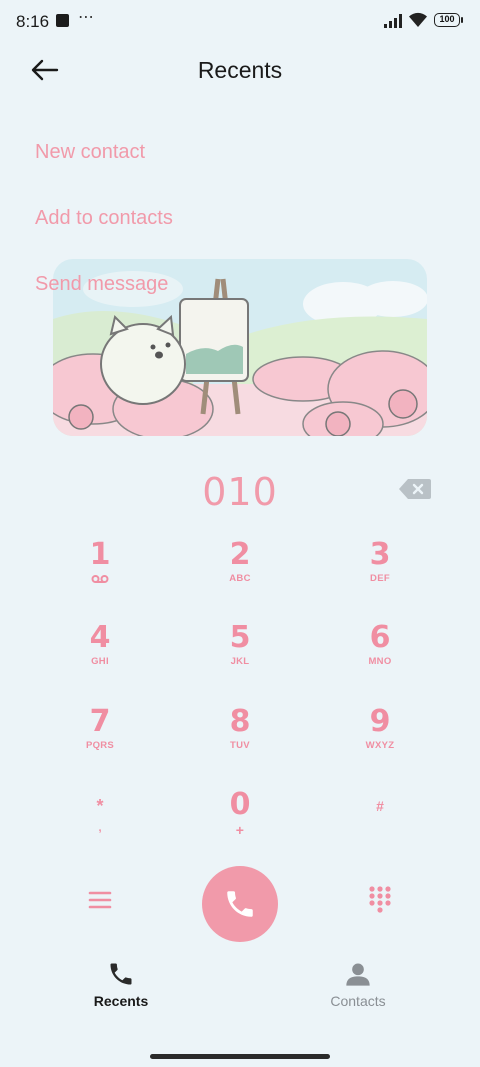 The width and height of the screenshot is (480, 1067). Describe the element at coordinates (62, 20) in the screenshot. I see `notification-app-icon` at that location.